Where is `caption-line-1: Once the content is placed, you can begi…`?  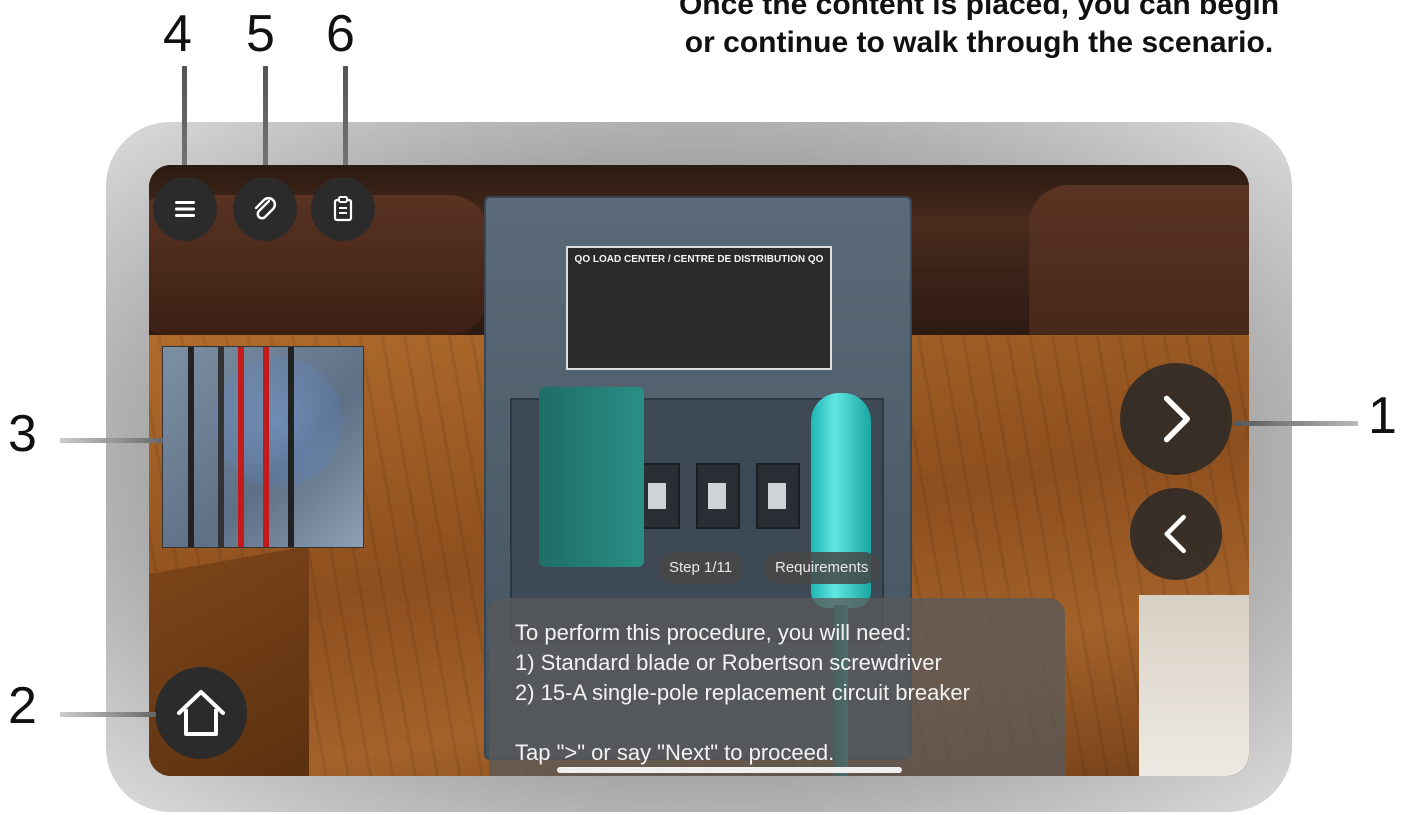 caption-line-1: Once the content is placed, you can begi… is located at coordinates (979, 10).